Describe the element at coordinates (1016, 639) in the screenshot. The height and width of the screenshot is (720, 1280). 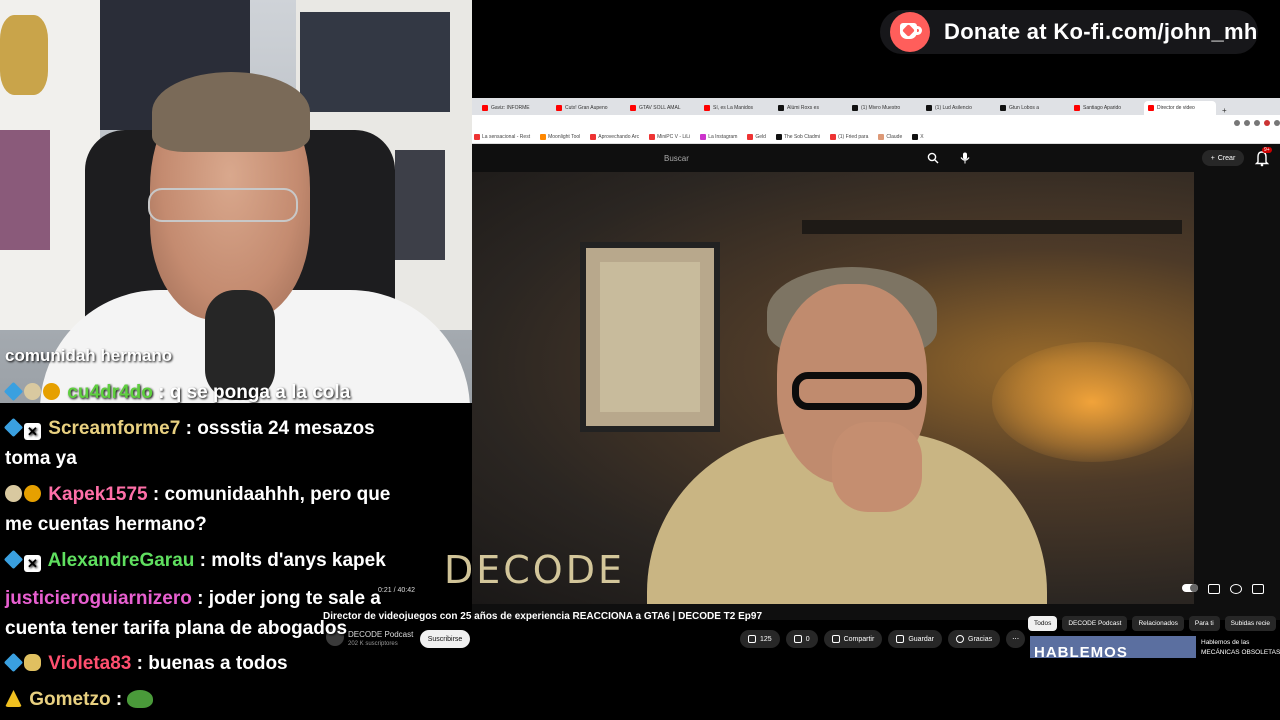
I see `more-actions-button: ⋯` at that location.